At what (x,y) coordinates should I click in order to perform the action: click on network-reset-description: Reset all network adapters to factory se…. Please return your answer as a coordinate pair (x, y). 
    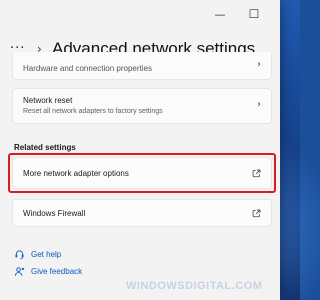
    Looking at the image, I should click on (93, 111).